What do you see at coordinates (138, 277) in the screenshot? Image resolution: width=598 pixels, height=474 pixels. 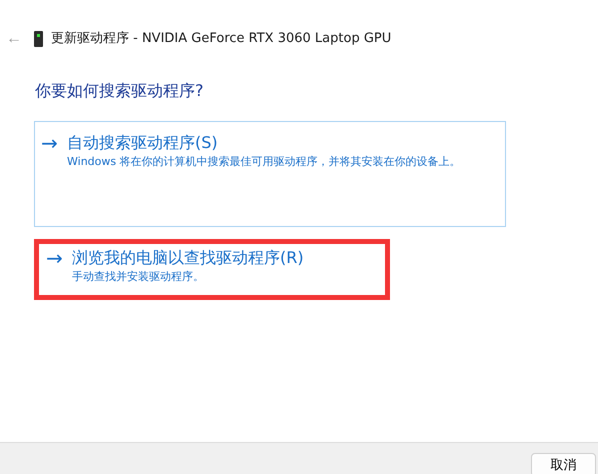 I see `option-description: 手动查找并安装驱动程序。` at bounding box center [138, 277].